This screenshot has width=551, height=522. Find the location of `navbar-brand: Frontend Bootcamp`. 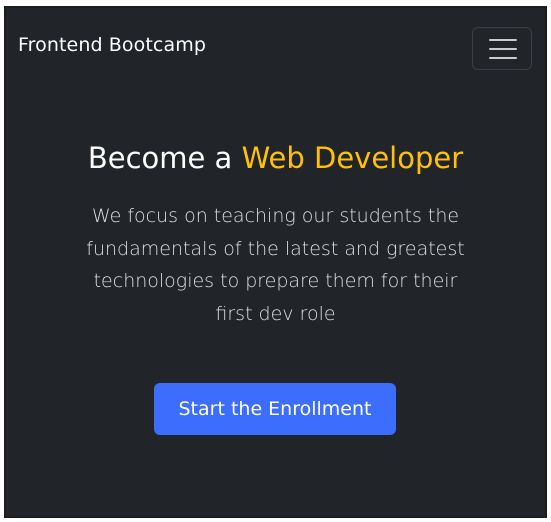

navbar-brand: Frontend Bootcamp is located at coordinates (112, 45).